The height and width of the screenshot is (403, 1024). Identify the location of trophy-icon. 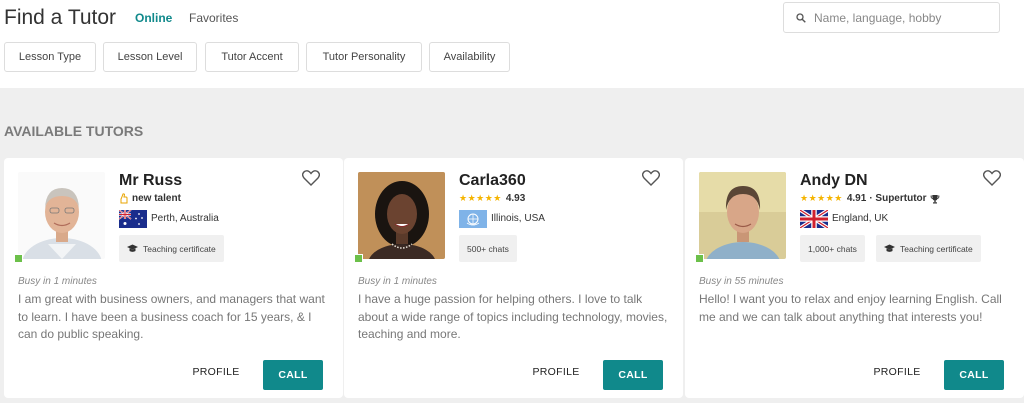
(934, 198).